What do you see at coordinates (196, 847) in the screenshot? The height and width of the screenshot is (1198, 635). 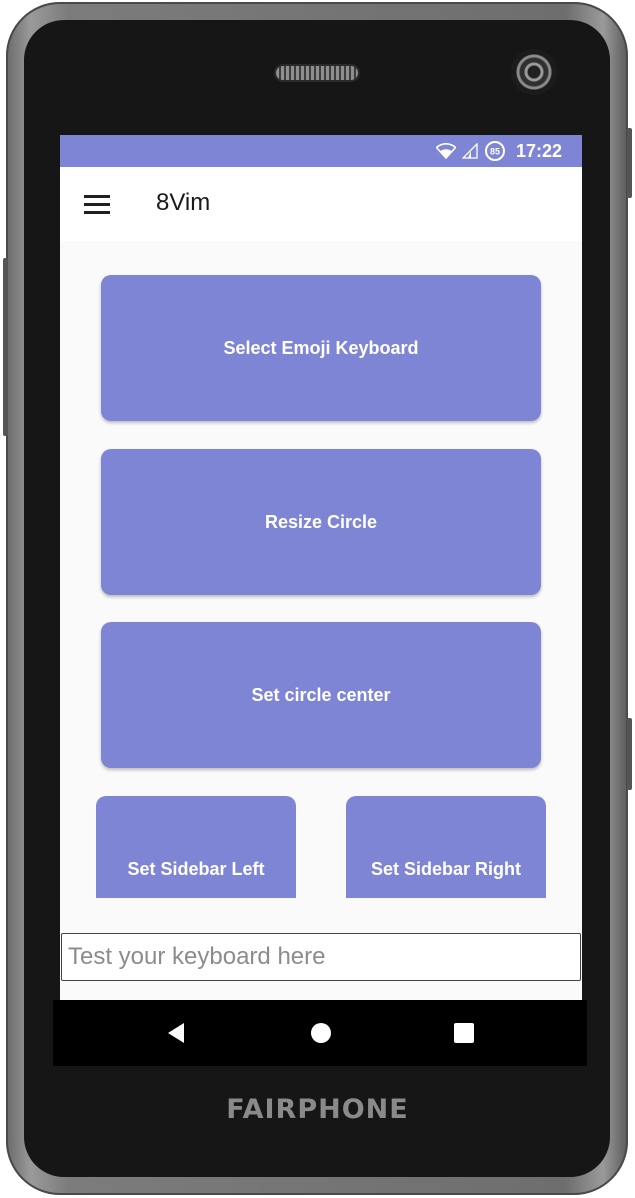 I see `set-sidebar-left-button: Set Sidebar Left` at bounding box center [196, 847].